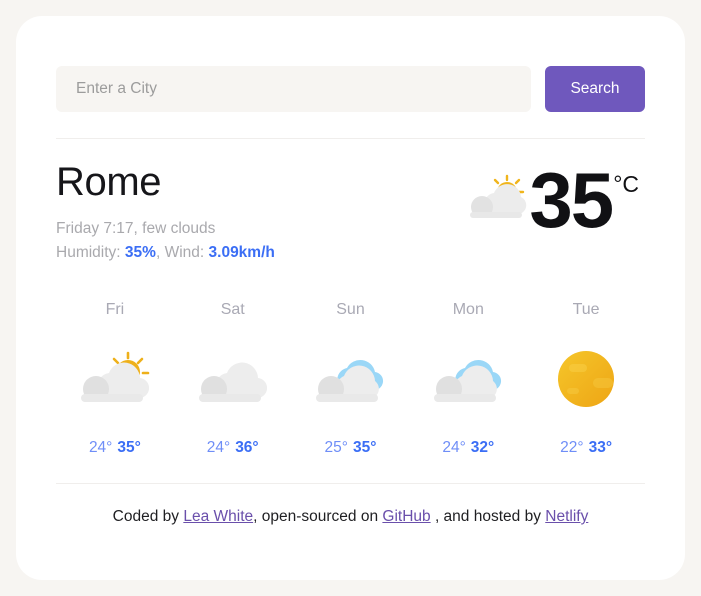  I want to click on forecast-day-1: Sat 24° 36°, so click(233, 379).